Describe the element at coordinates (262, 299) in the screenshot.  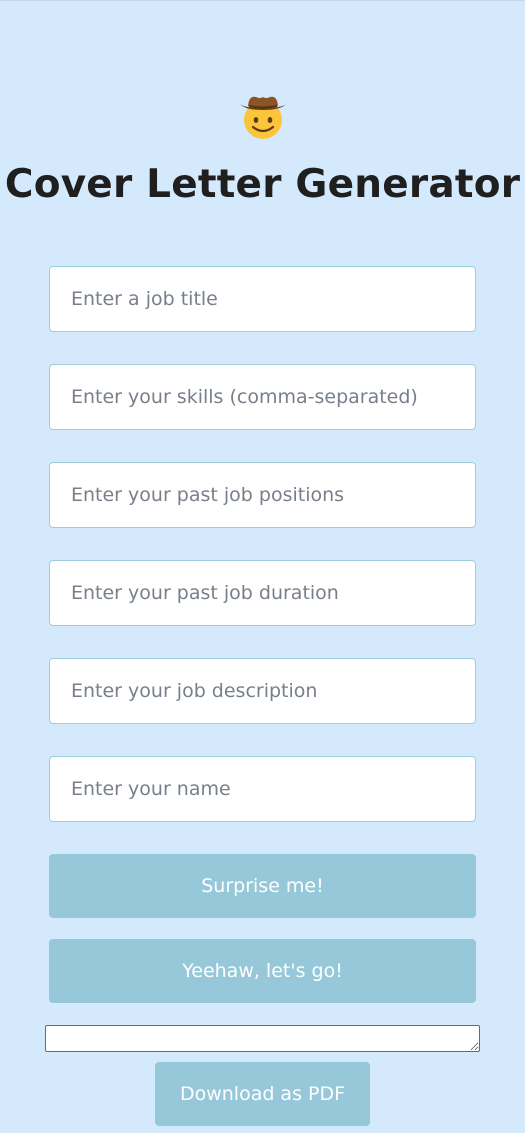
I see `job-title-input` at that location.